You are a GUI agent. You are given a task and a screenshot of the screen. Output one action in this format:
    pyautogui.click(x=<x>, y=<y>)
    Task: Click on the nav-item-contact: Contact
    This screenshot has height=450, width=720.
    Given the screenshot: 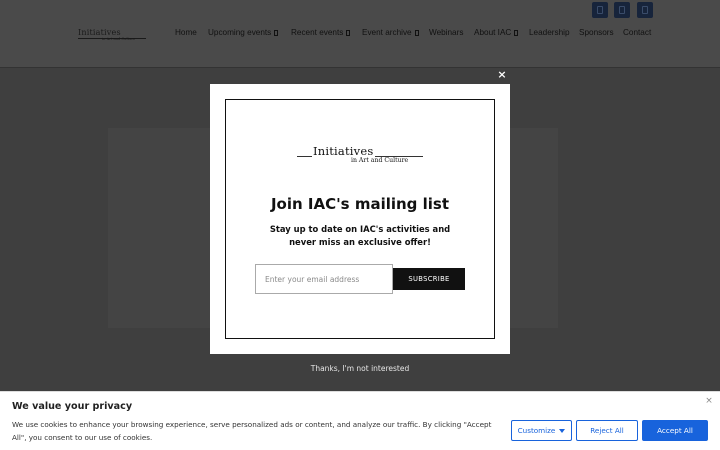 What is the action you would take?
    pyautogui.click(x=637, y=32)
    